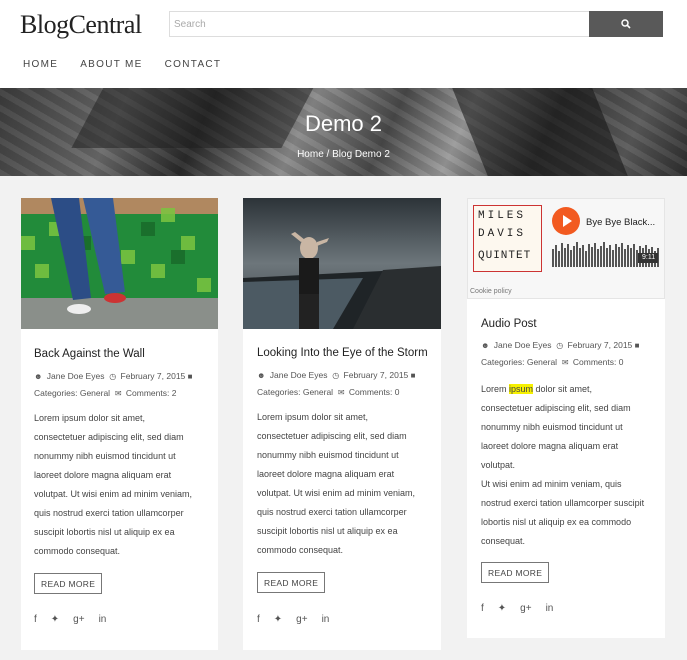  Describe the element at coordinates (151, 393) in the screenshot. I see `post-comments: Comments: 2` at that location.